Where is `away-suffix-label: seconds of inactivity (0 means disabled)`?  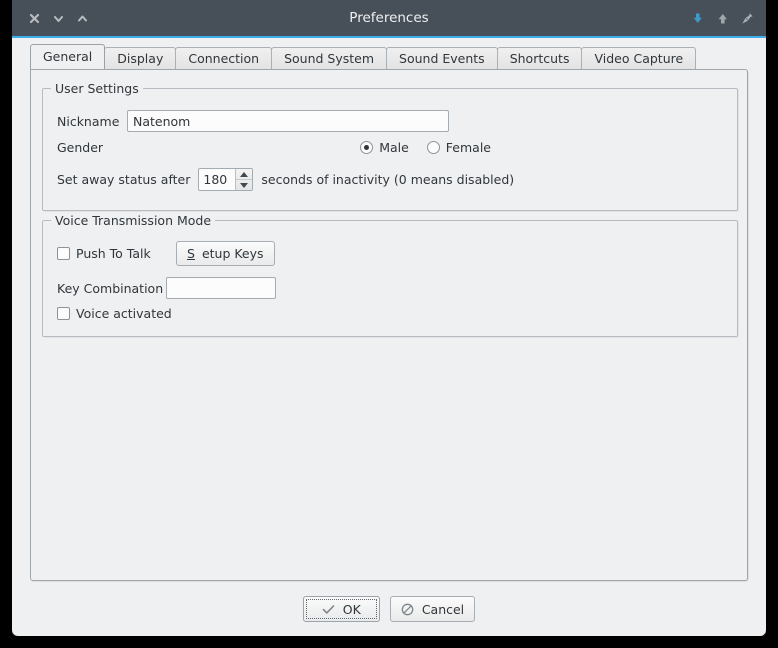
away-suffix-label: seconds of inactivity (0 means disabled) is located at coordinates (388, 179).